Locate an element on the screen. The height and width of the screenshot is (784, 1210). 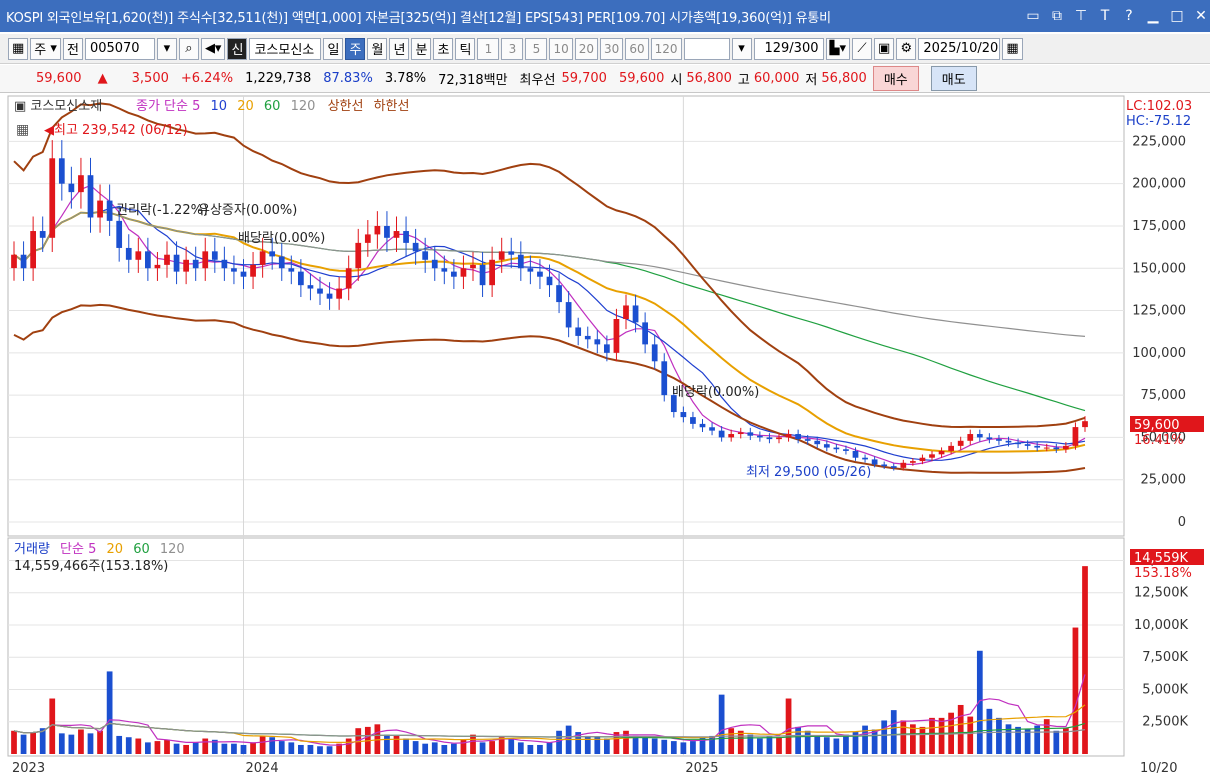
interval-1: 1 is located at coordinates (488, 48).